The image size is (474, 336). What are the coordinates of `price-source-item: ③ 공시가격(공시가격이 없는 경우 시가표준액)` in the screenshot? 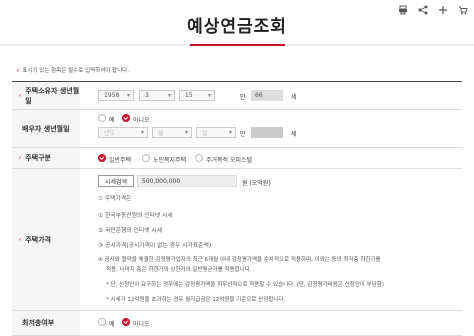 It's located at (155, 246).